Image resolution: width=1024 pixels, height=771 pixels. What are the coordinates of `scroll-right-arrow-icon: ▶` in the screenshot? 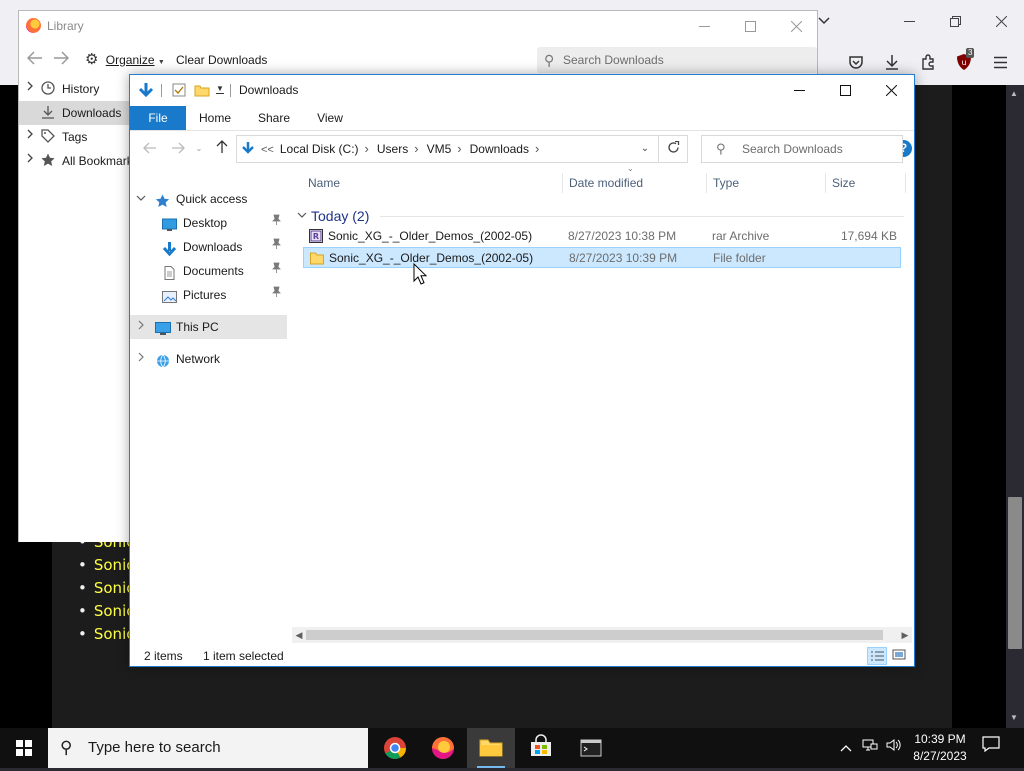 It's located at (905, 635).